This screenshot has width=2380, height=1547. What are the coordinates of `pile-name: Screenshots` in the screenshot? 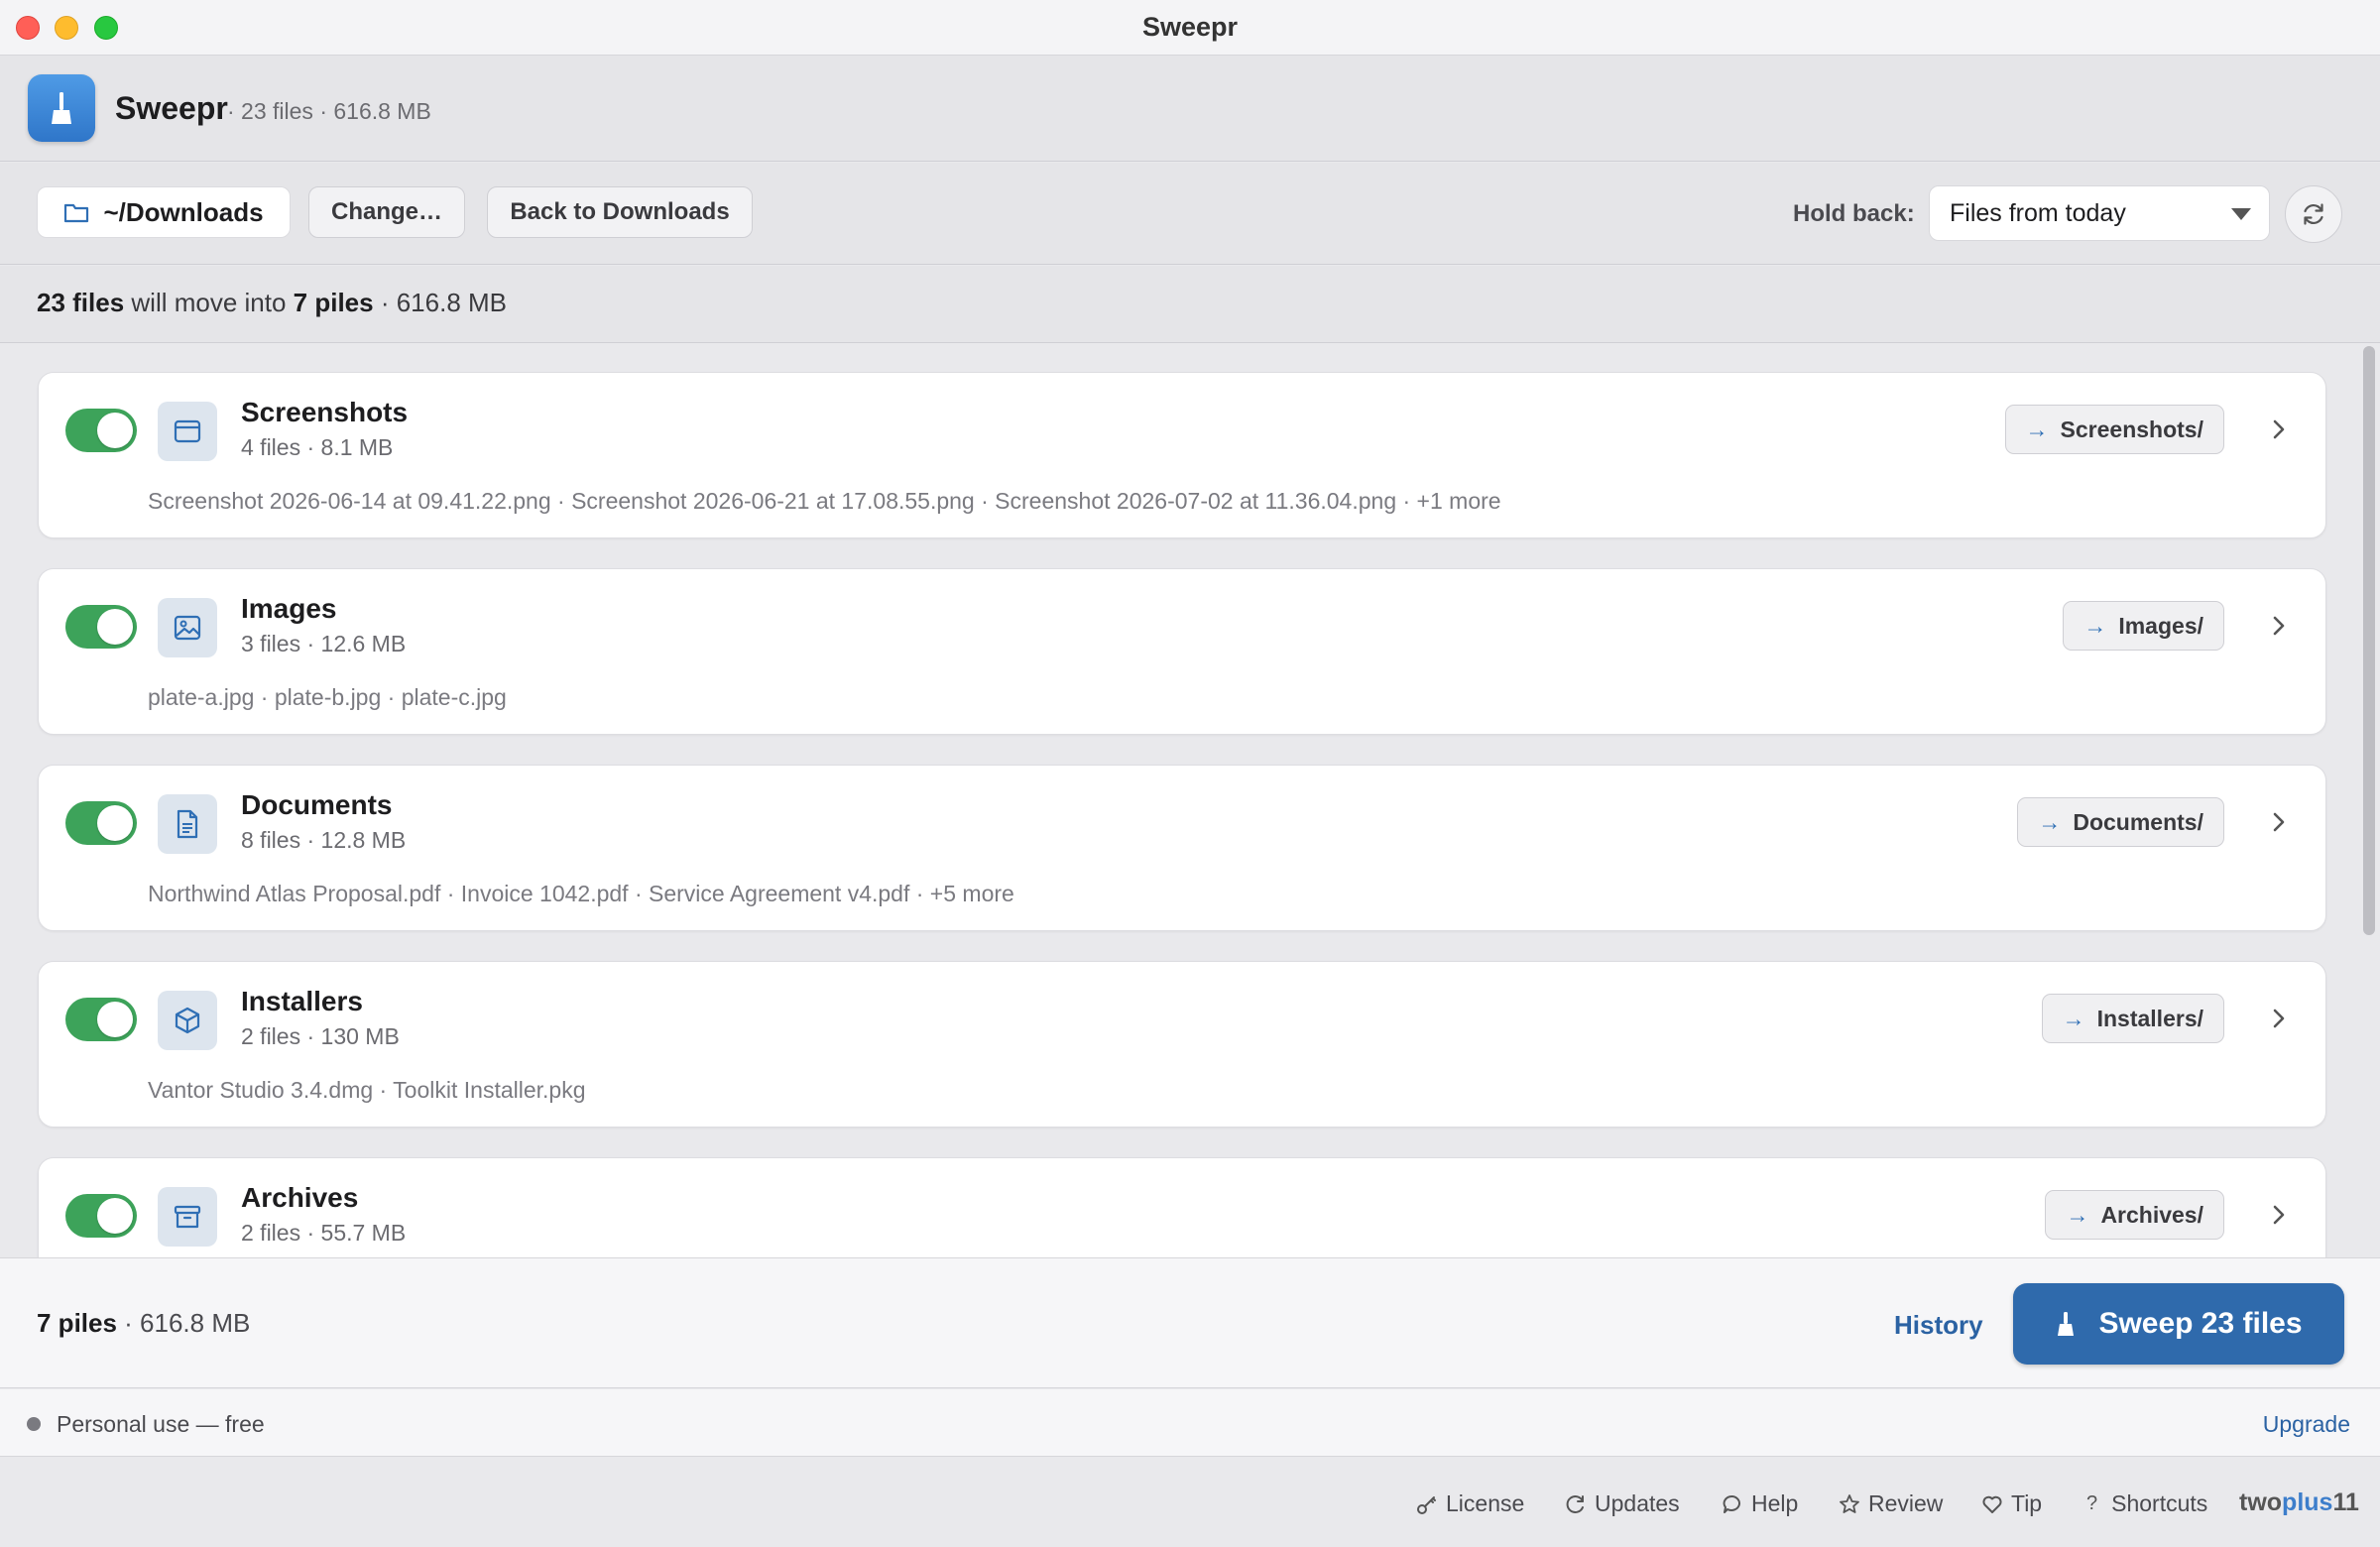 It's located at (325, 412).